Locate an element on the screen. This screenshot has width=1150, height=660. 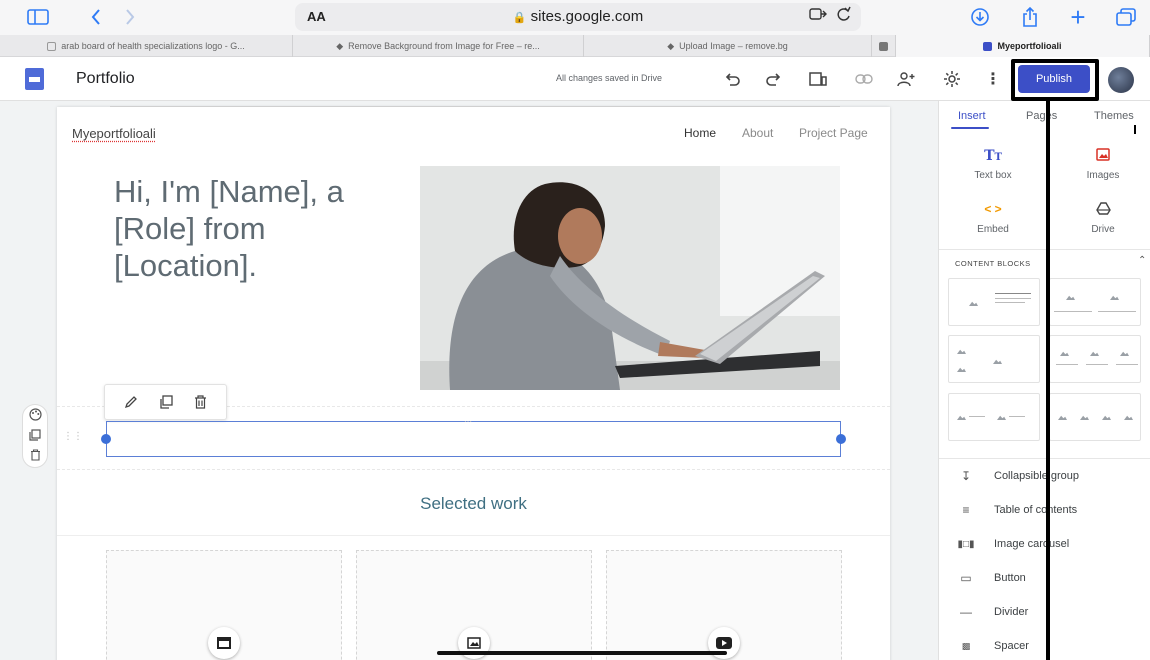
address-bar: AA 🔒 sites.google.com is located at coordinates (578, 17).